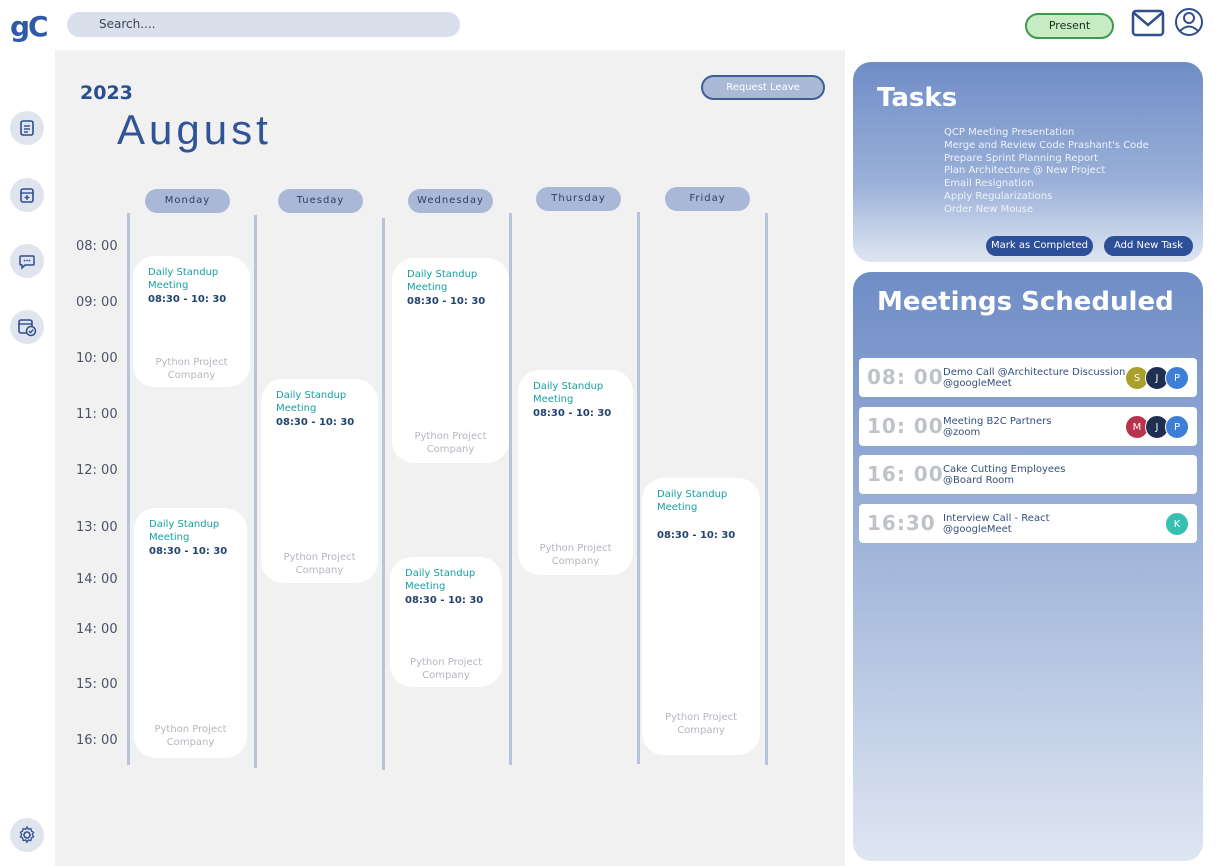 The image size is (1221, 866). Describe the element at coordinates (97, 527) in the screenshot. I see `time-label: 13: 00` at that location.